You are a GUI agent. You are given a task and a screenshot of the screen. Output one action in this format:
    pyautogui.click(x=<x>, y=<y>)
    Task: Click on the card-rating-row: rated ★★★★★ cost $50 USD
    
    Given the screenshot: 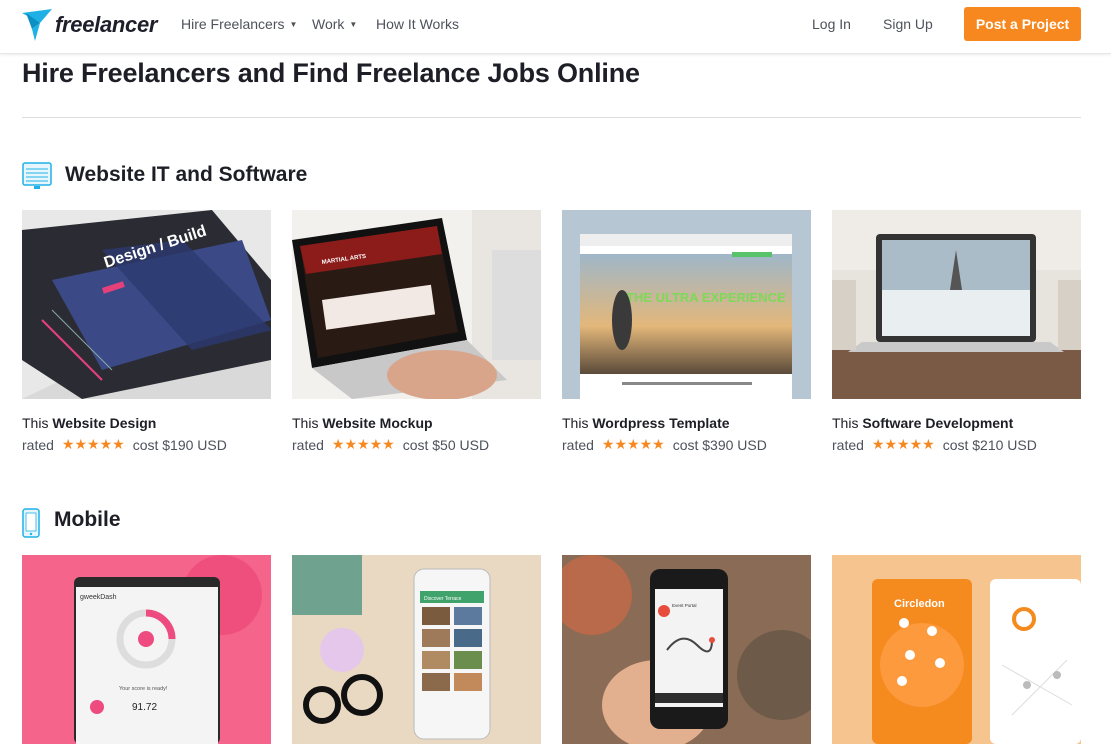 What is the action you would take?
    pyautogui.click(x=390, y=444)
    